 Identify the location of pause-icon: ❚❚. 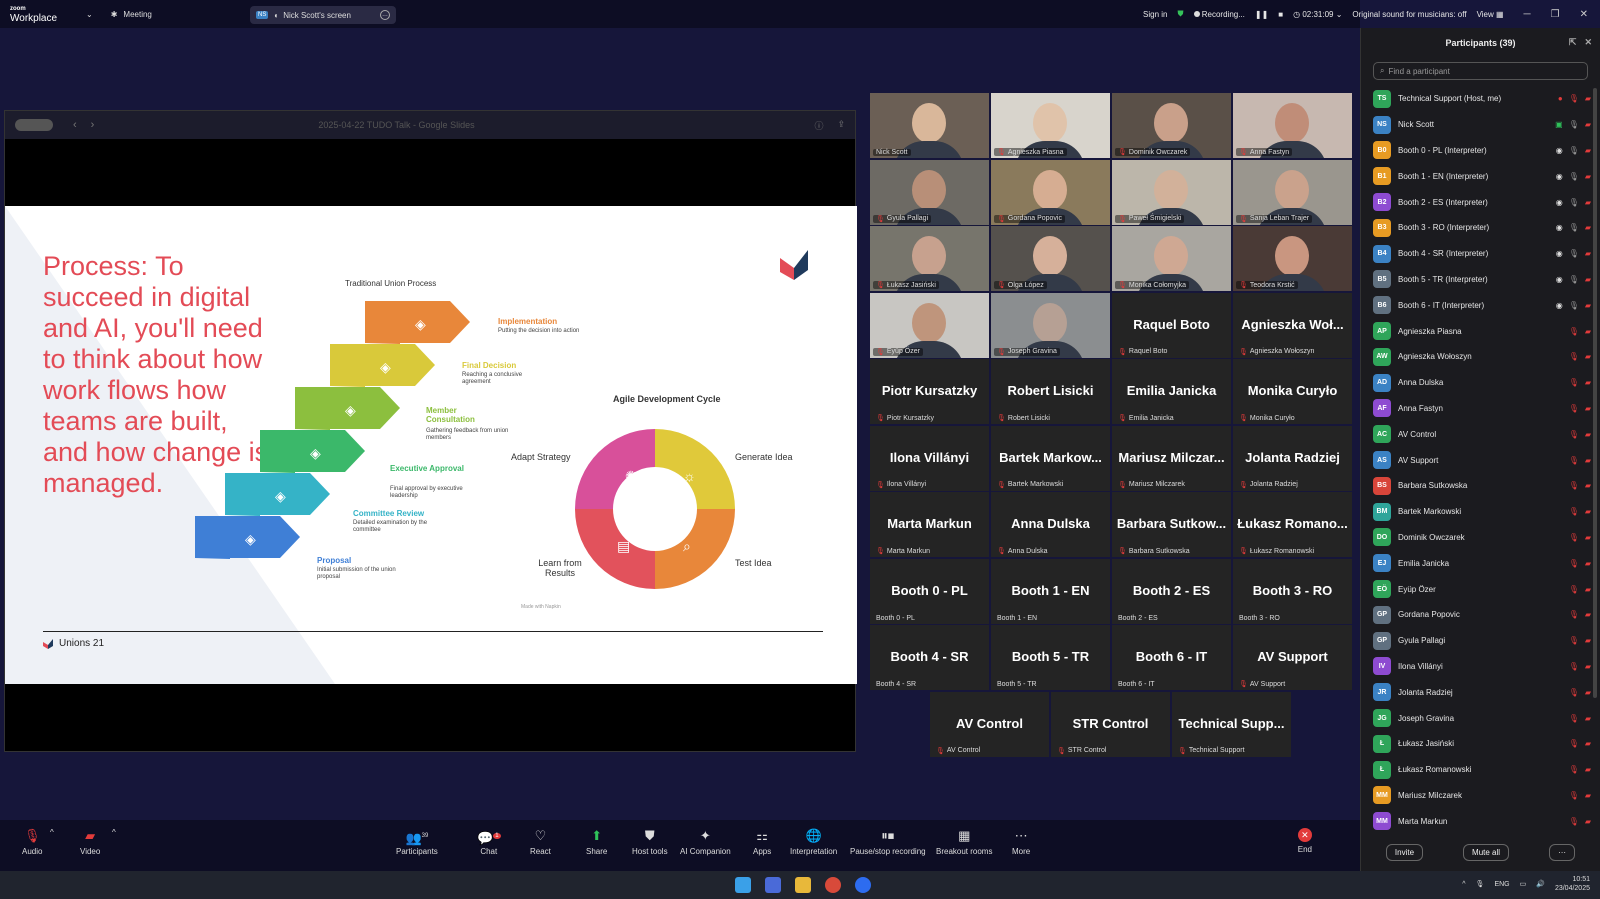
(1261, 14).